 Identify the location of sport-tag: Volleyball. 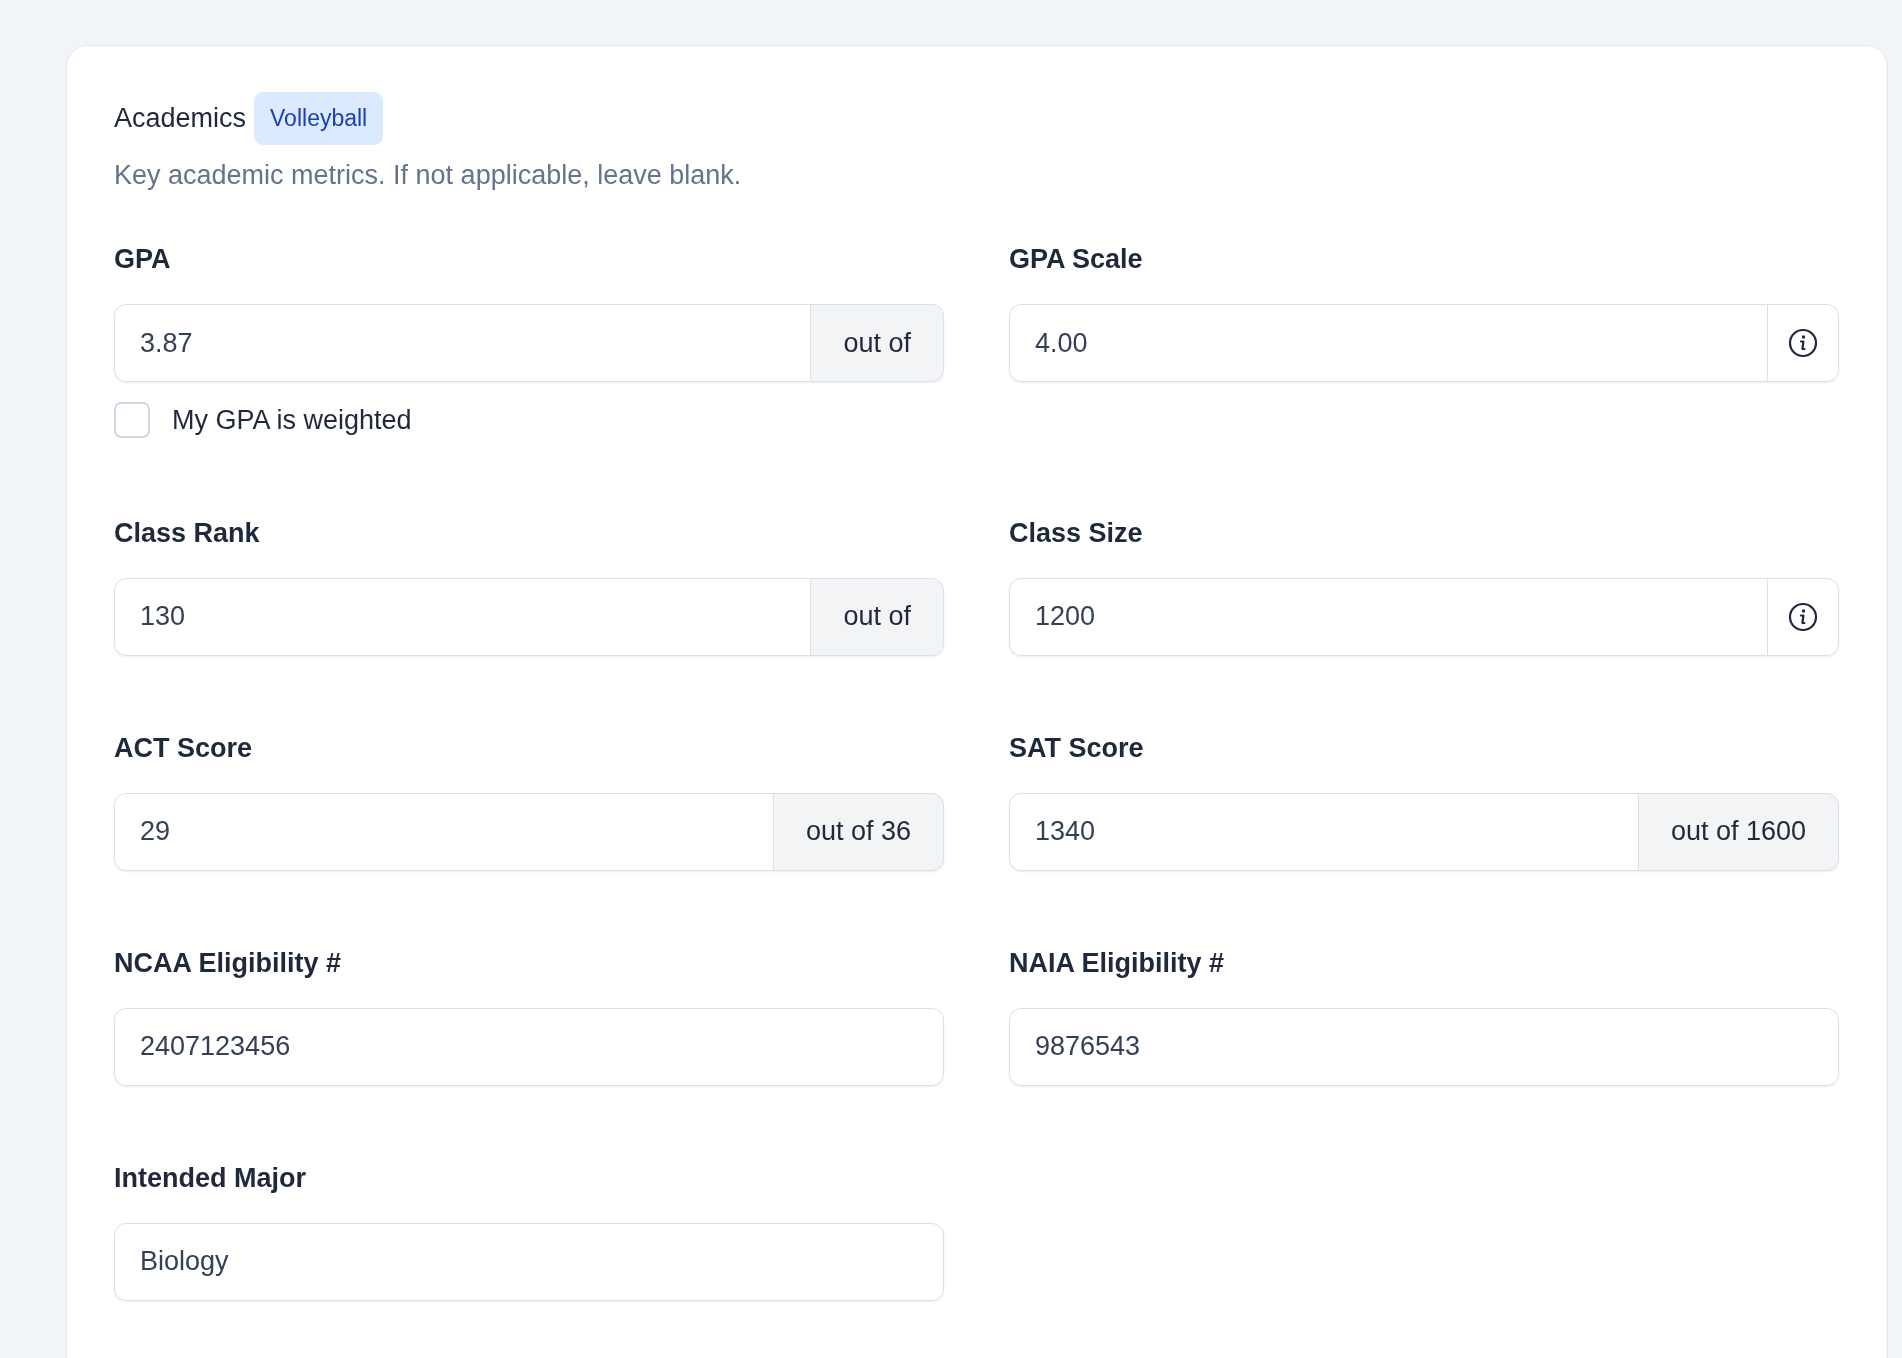
(319, 118).